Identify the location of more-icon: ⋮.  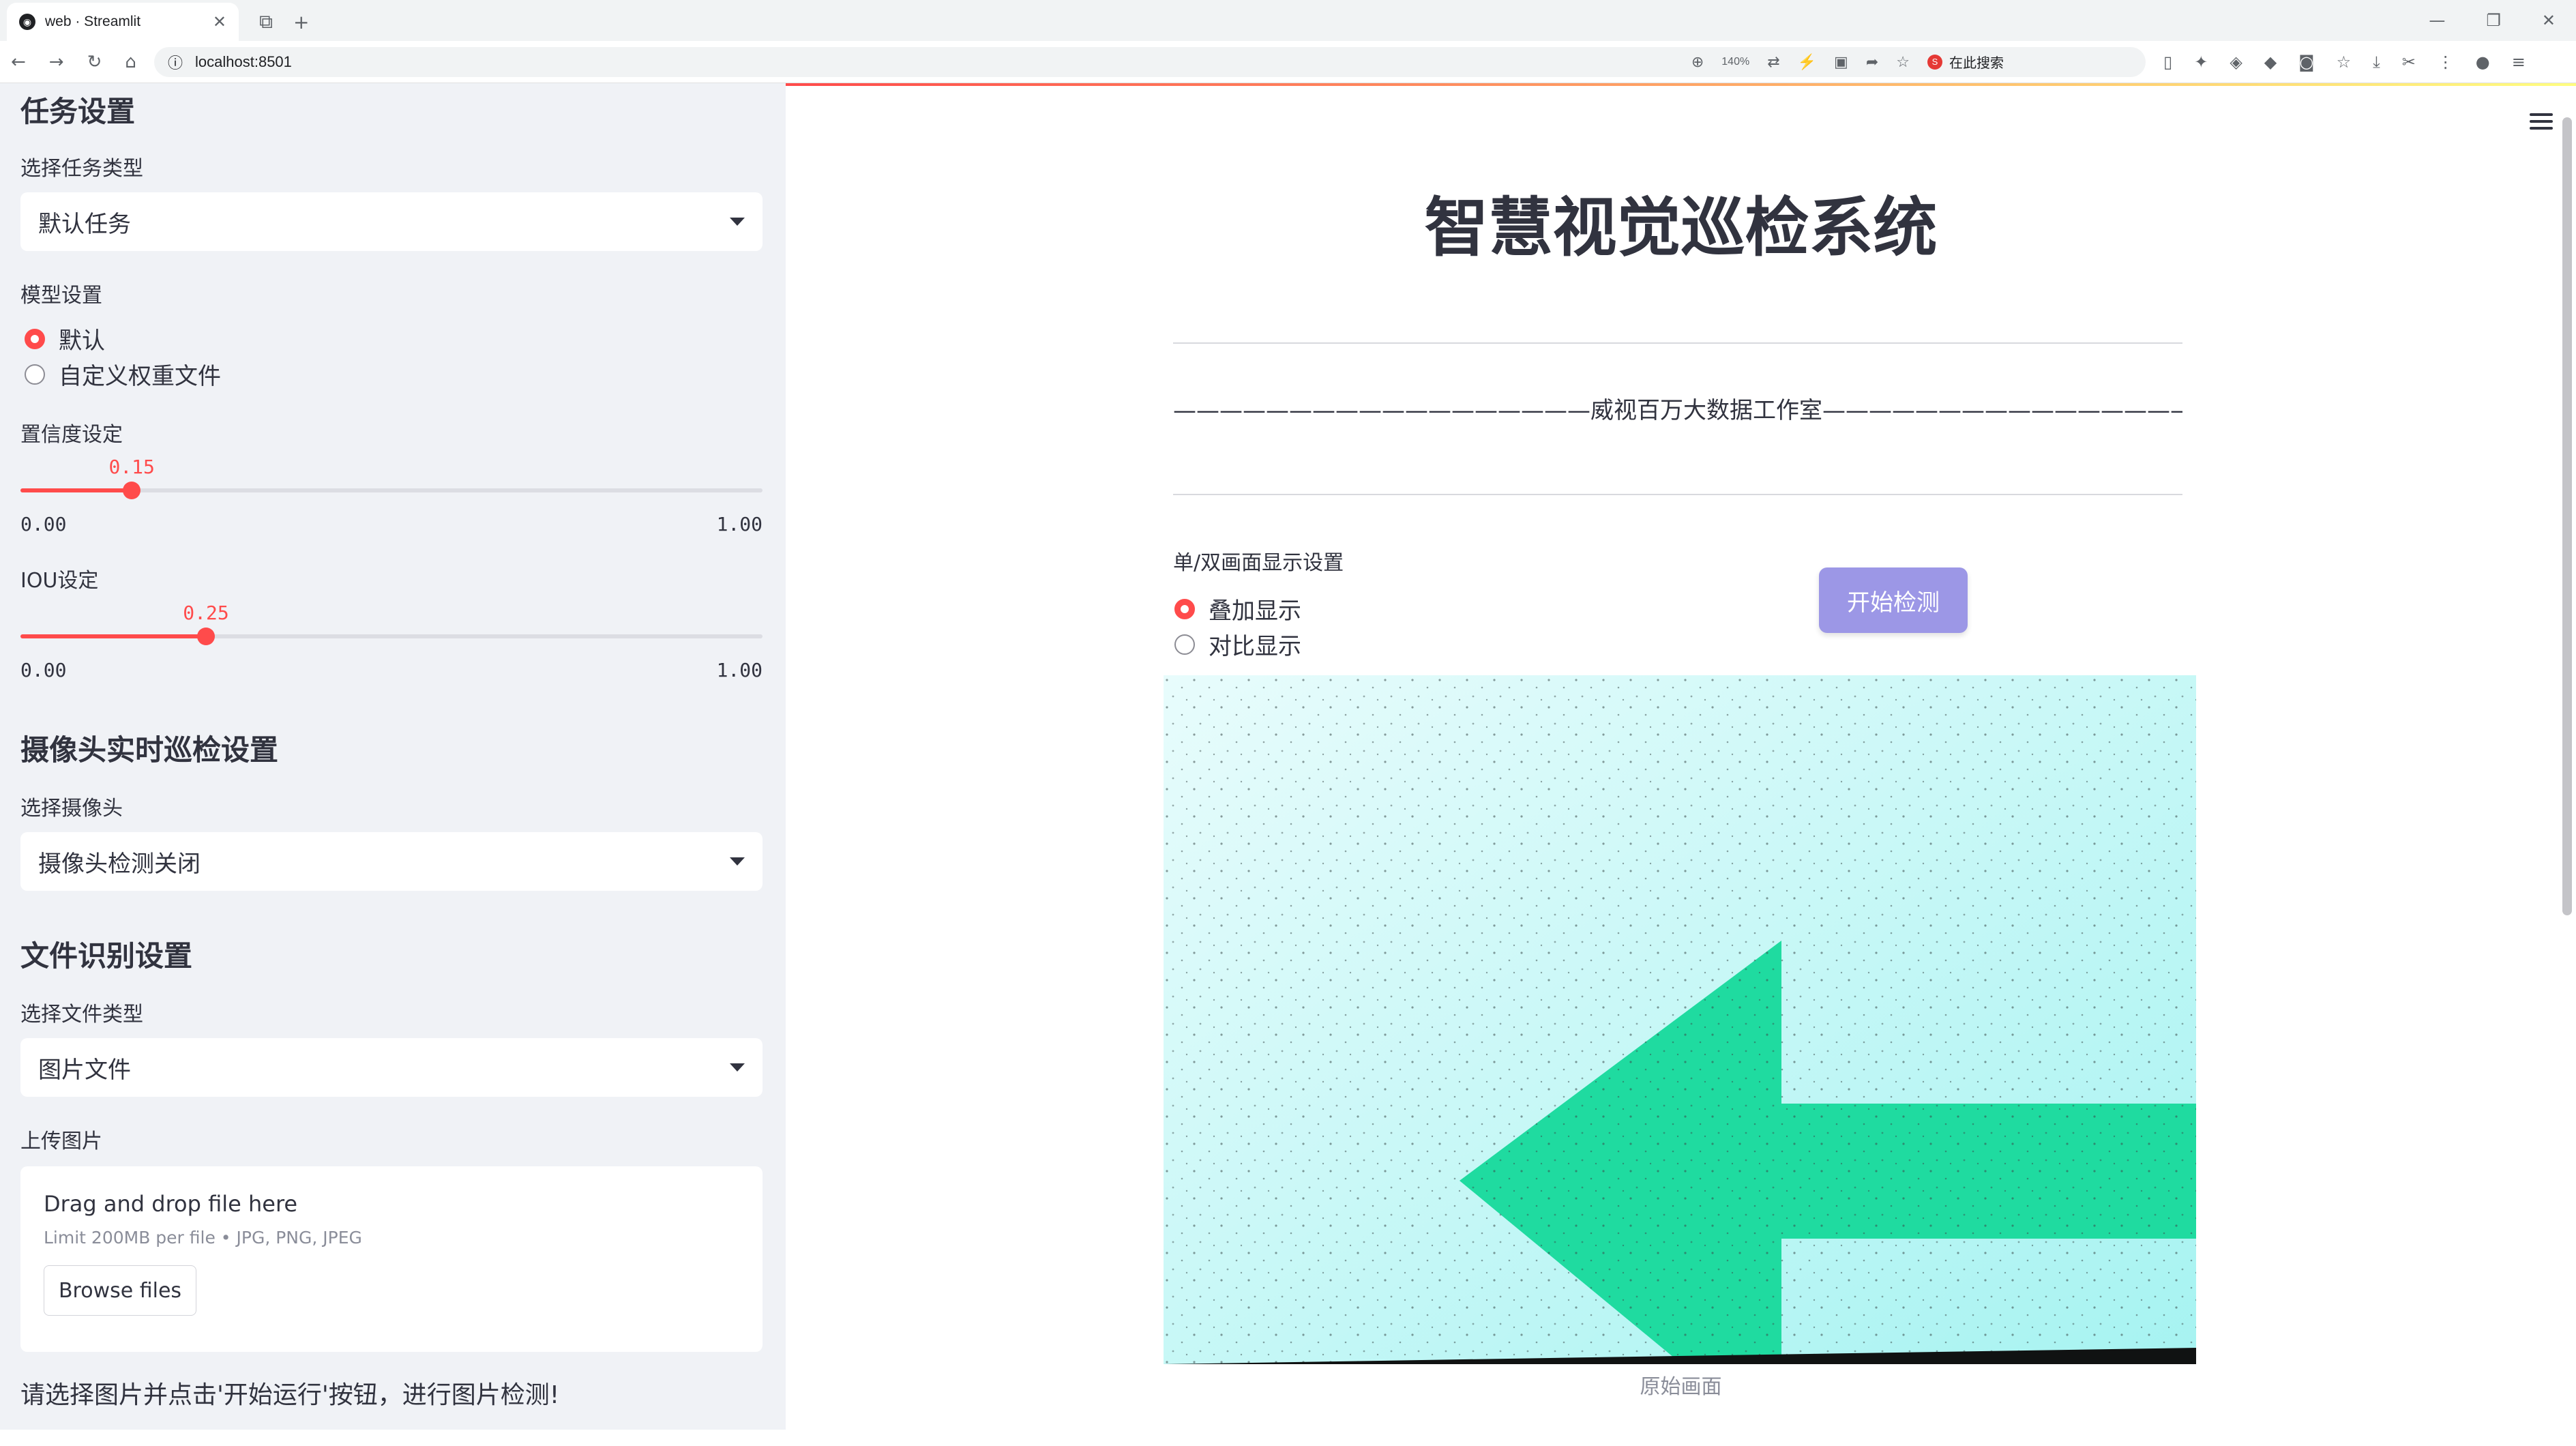
(2446, 62).